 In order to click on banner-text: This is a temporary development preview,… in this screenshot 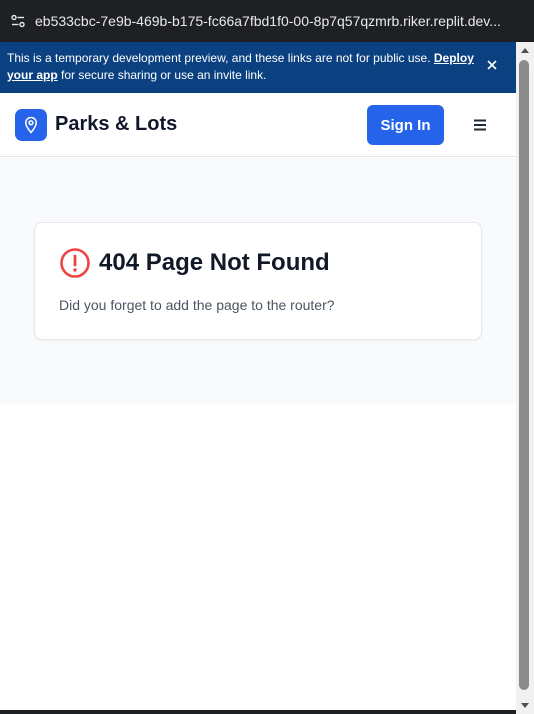, I will do `click(220, 58)`.